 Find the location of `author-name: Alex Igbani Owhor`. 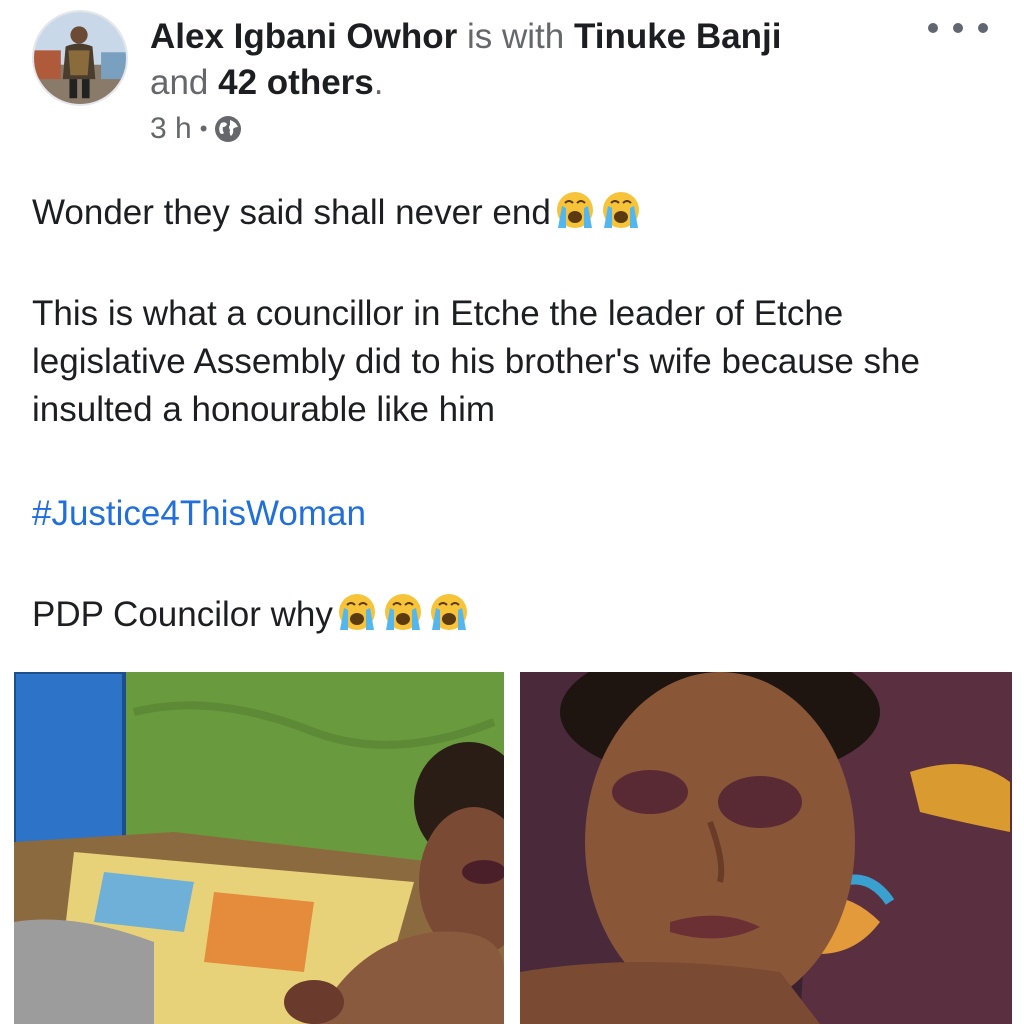

author-name: Alex Igbani Owhor is located at coordinates (303, 36).